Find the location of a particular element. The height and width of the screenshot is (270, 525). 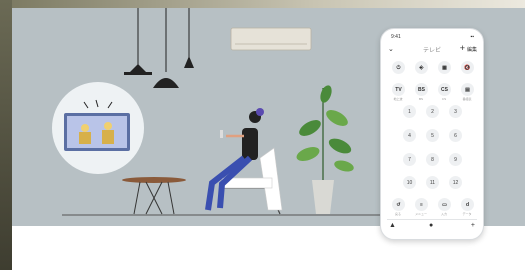

number-button-9: 9 is located at coordinates (455, 159).